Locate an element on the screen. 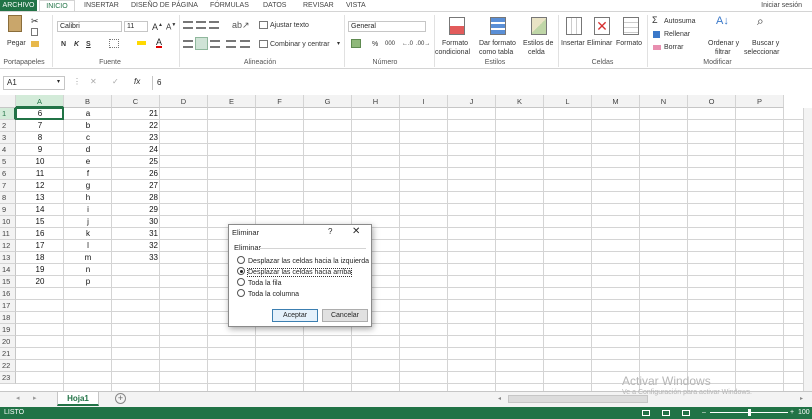 The width and height of the screenshot is (812, 419). select-all-corner is located at coordinates (8, 101).